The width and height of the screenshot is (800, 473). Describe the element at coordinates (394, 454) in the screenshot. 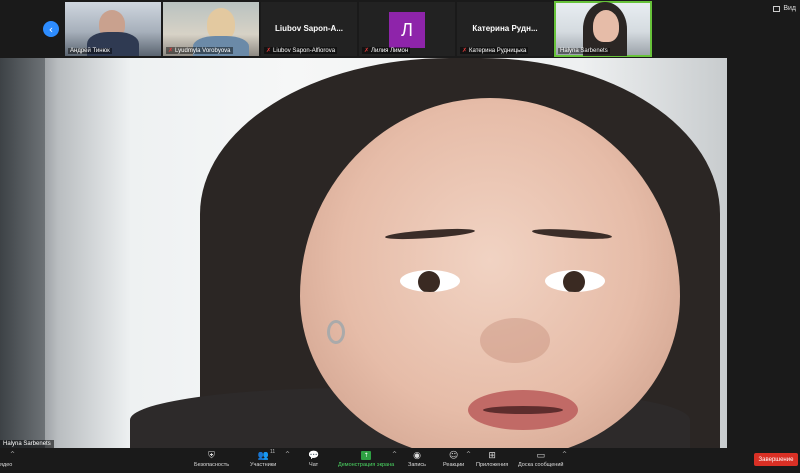

I see `share-options-caret: ^` at that location.